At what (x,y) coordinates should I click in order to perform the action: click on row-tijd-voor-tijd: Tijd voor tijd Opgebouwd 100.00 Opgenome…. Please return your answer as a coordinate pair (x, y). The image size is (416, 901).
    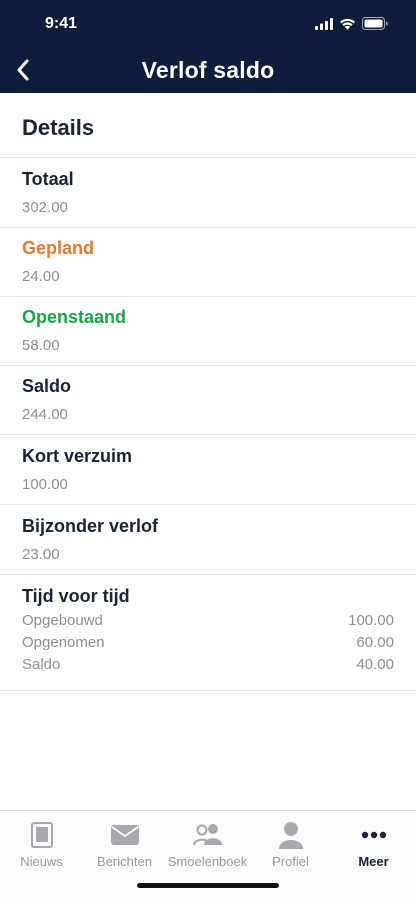
    Looking at the image, I should click on (208, 633).